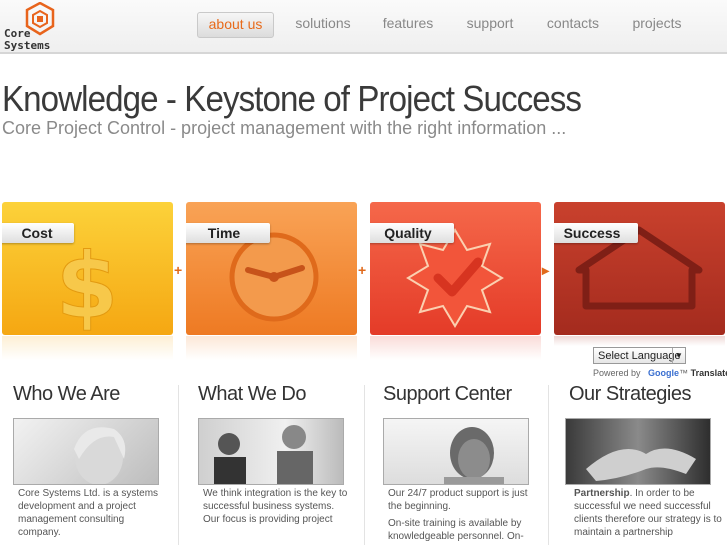 The width and height of the screenshot is (727, 545). I want to click on card-label-cost: Cost, so click(38, 233).